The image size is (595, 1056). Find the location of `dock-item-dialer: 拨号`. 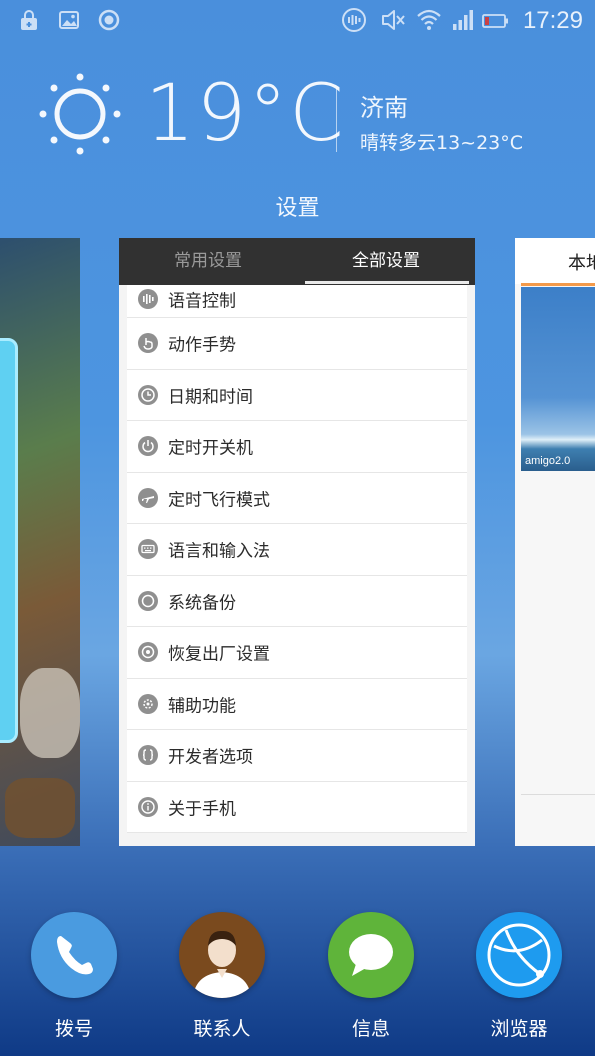

dock-item-dialer: 拨号 is located at coordinates (74, 976).